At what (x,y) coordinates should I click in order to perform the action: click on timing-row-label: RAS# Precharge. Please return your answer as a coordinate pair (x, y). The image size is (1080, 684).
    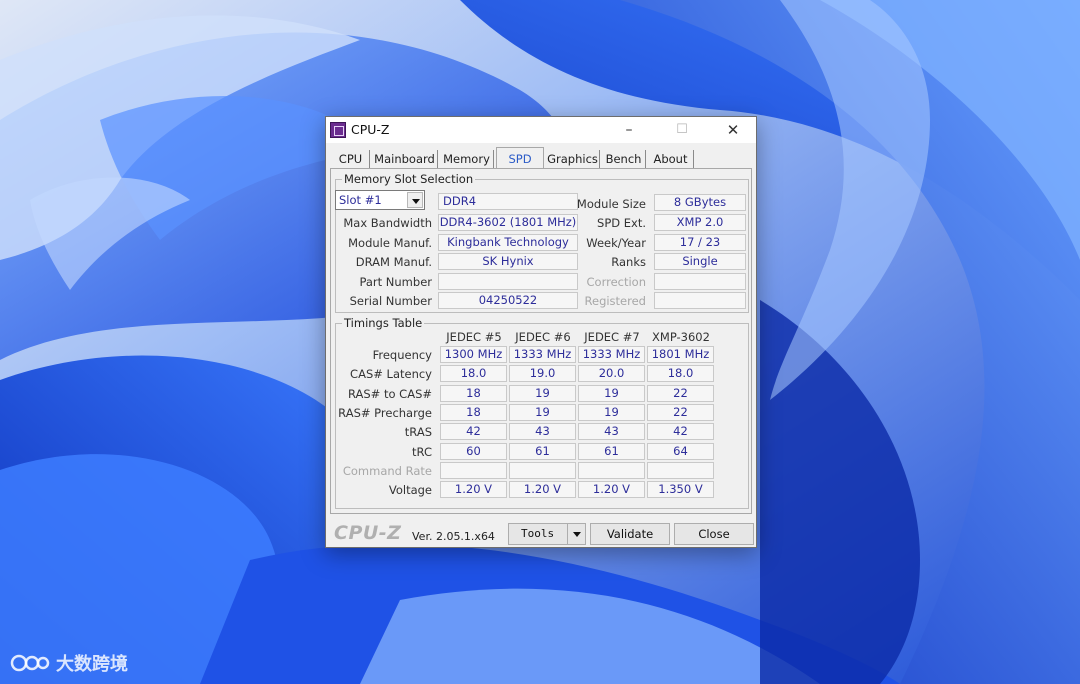
    Looking at the image, I should click on (385, 413).